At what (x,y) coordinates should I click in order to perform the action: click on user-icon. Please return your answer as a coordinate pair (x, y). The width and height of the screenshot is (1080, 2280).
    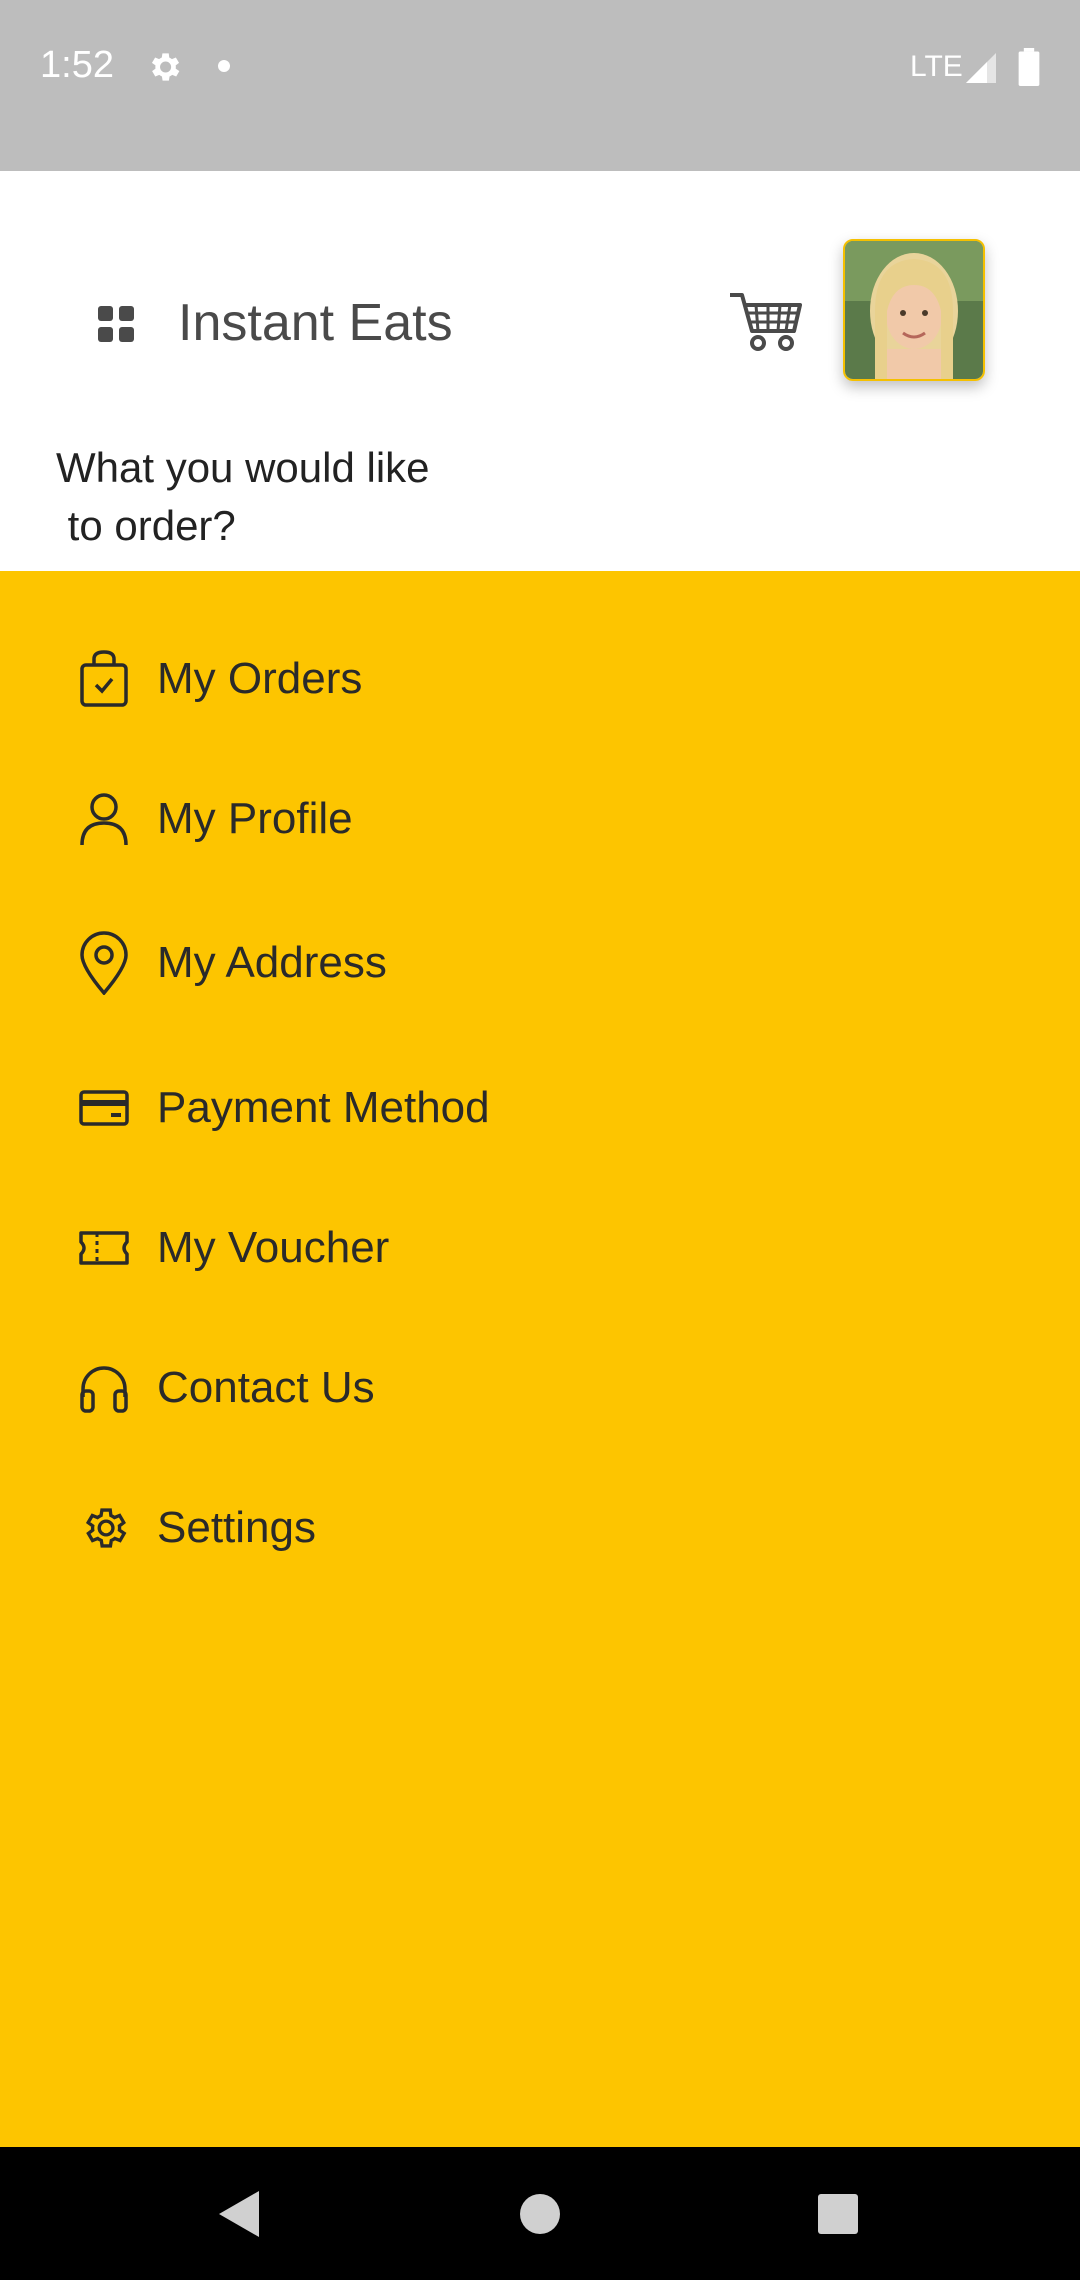
    Looking at the image, I should click on (104, 819).